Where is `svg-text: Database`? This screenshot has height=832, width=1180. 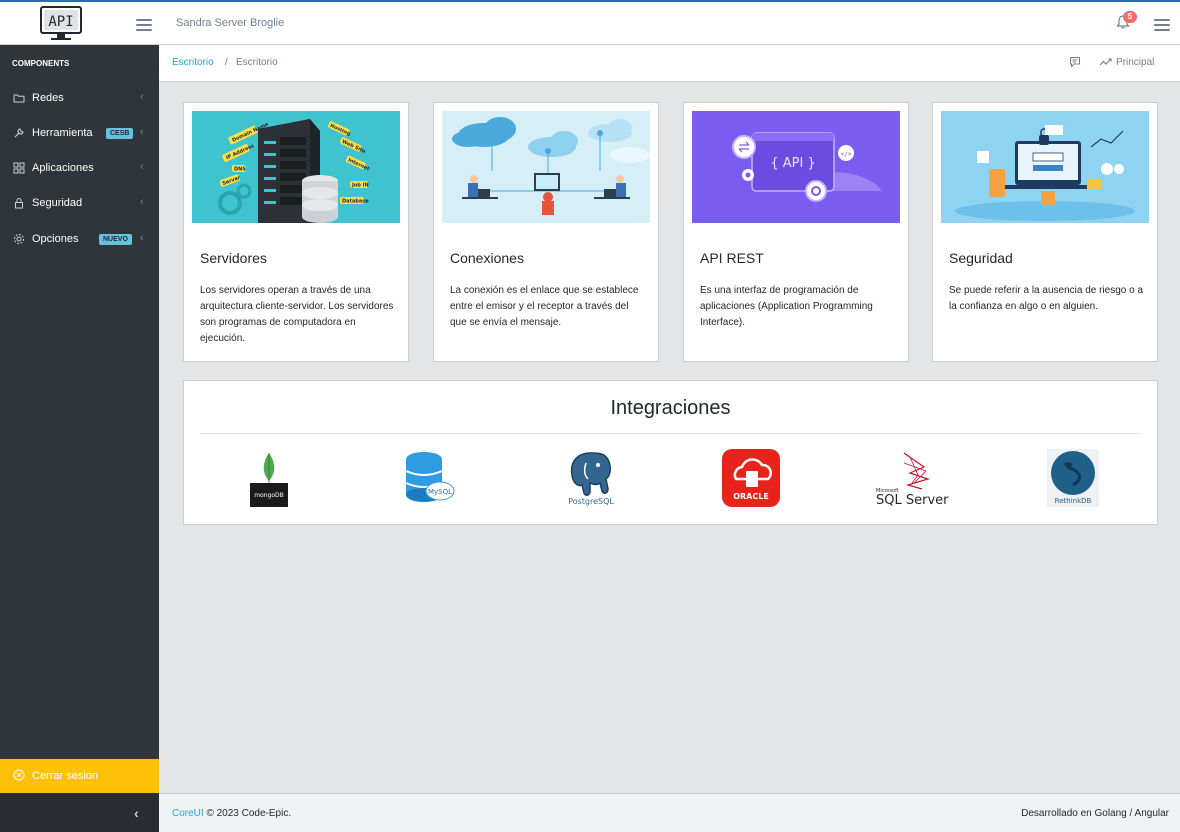
svg-text: Database is located at coordinates (355, 202).